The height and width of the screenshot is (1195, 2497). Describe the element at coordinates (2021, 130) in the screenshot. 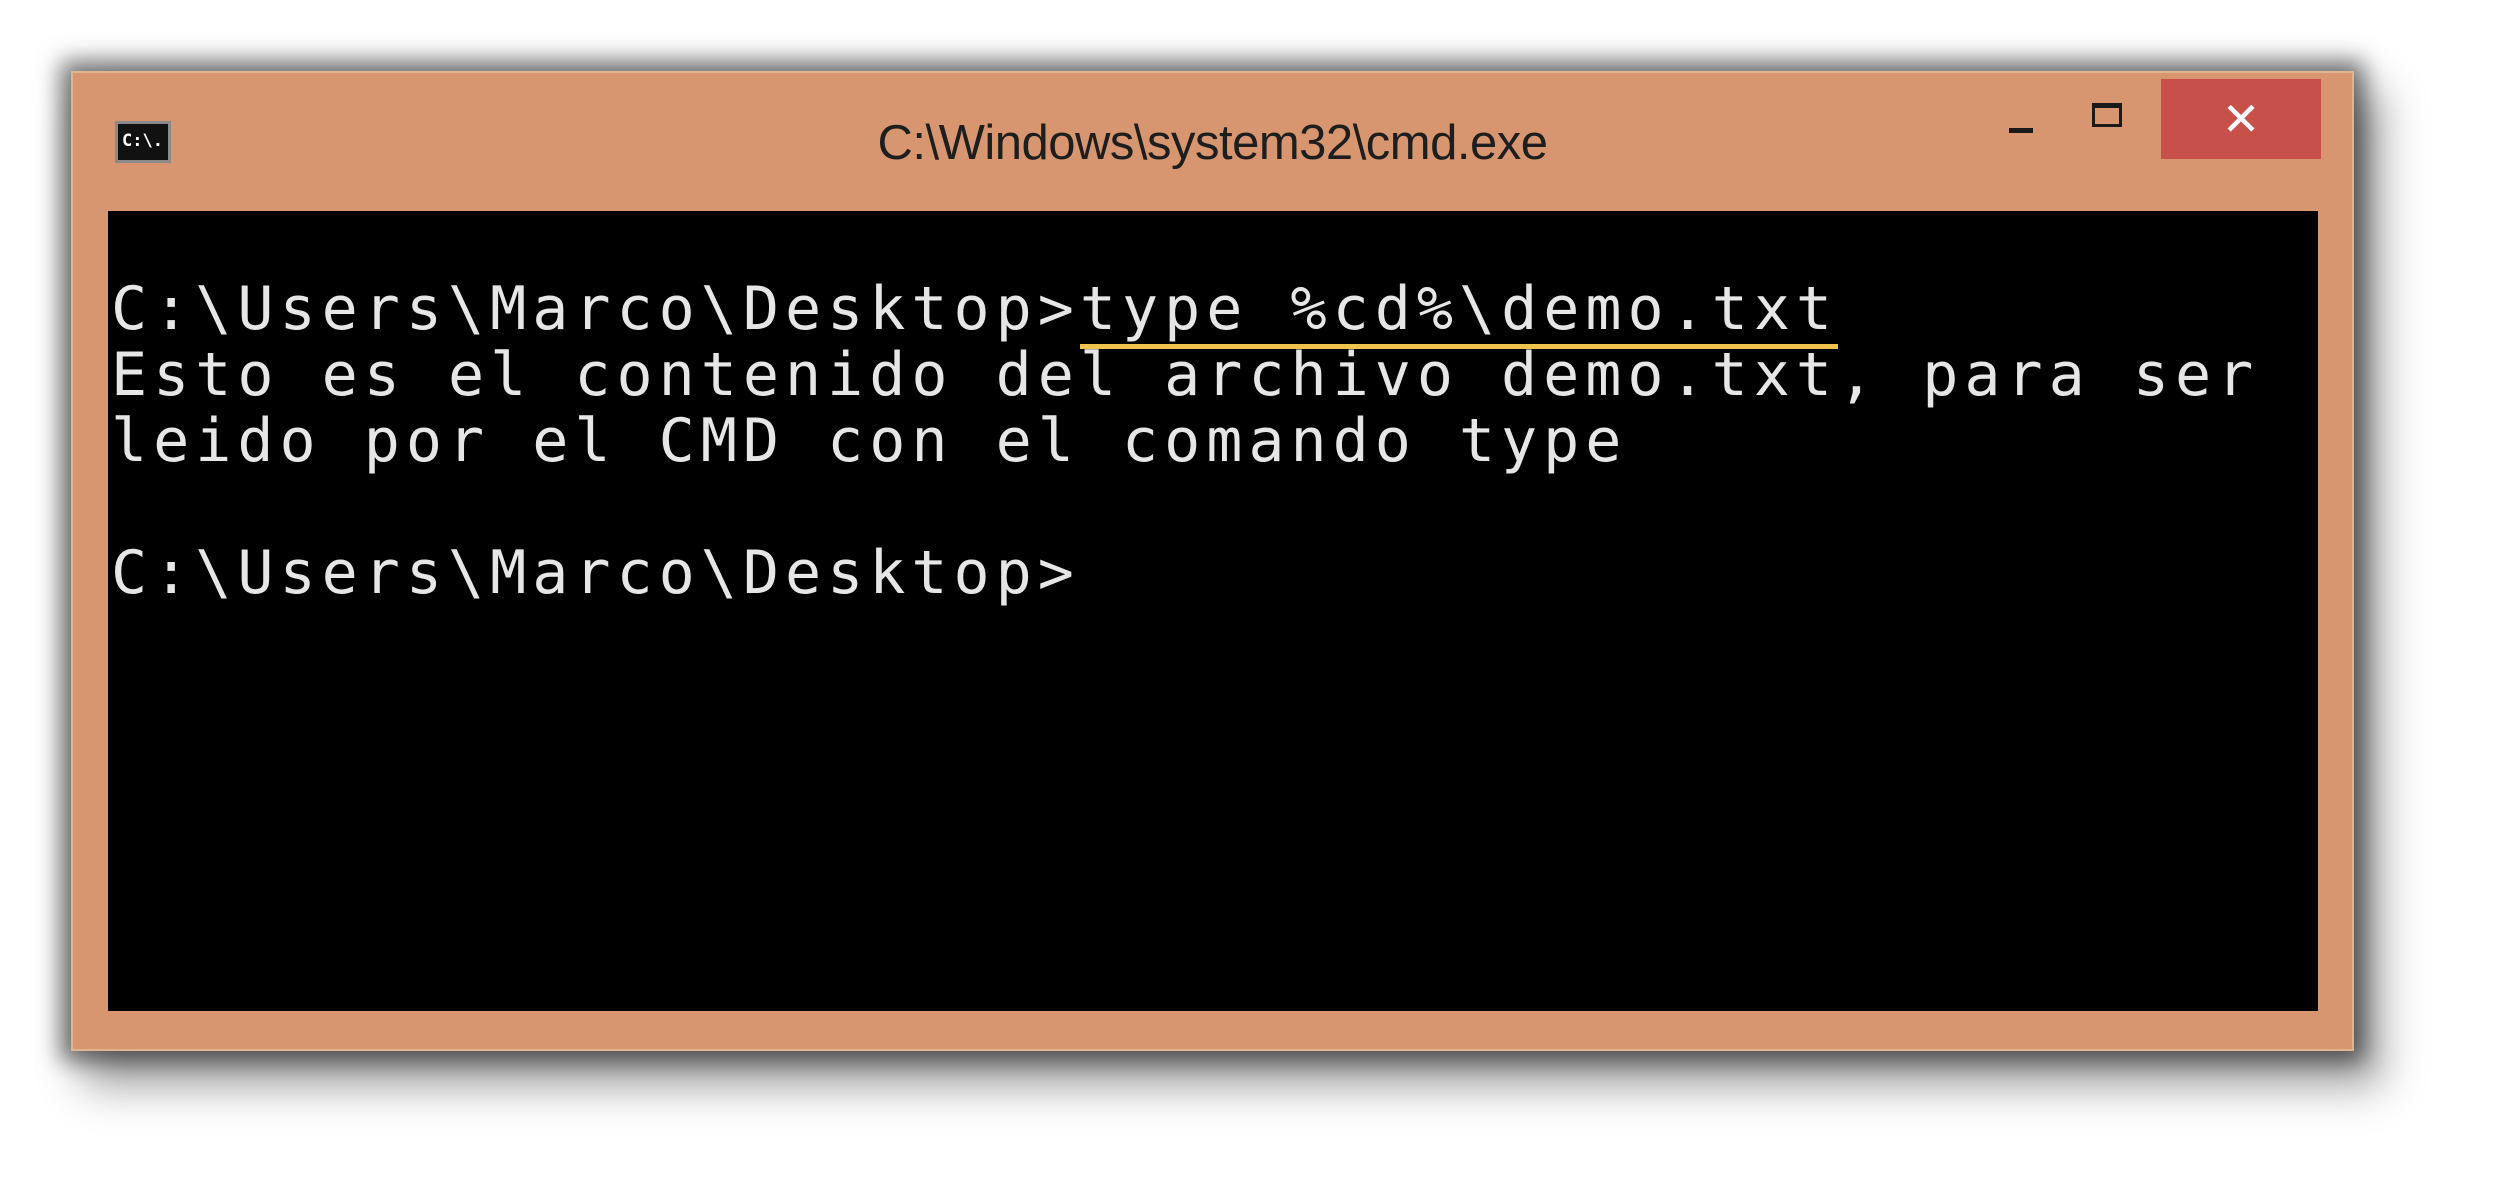

I see `minimize-icon` at that location.